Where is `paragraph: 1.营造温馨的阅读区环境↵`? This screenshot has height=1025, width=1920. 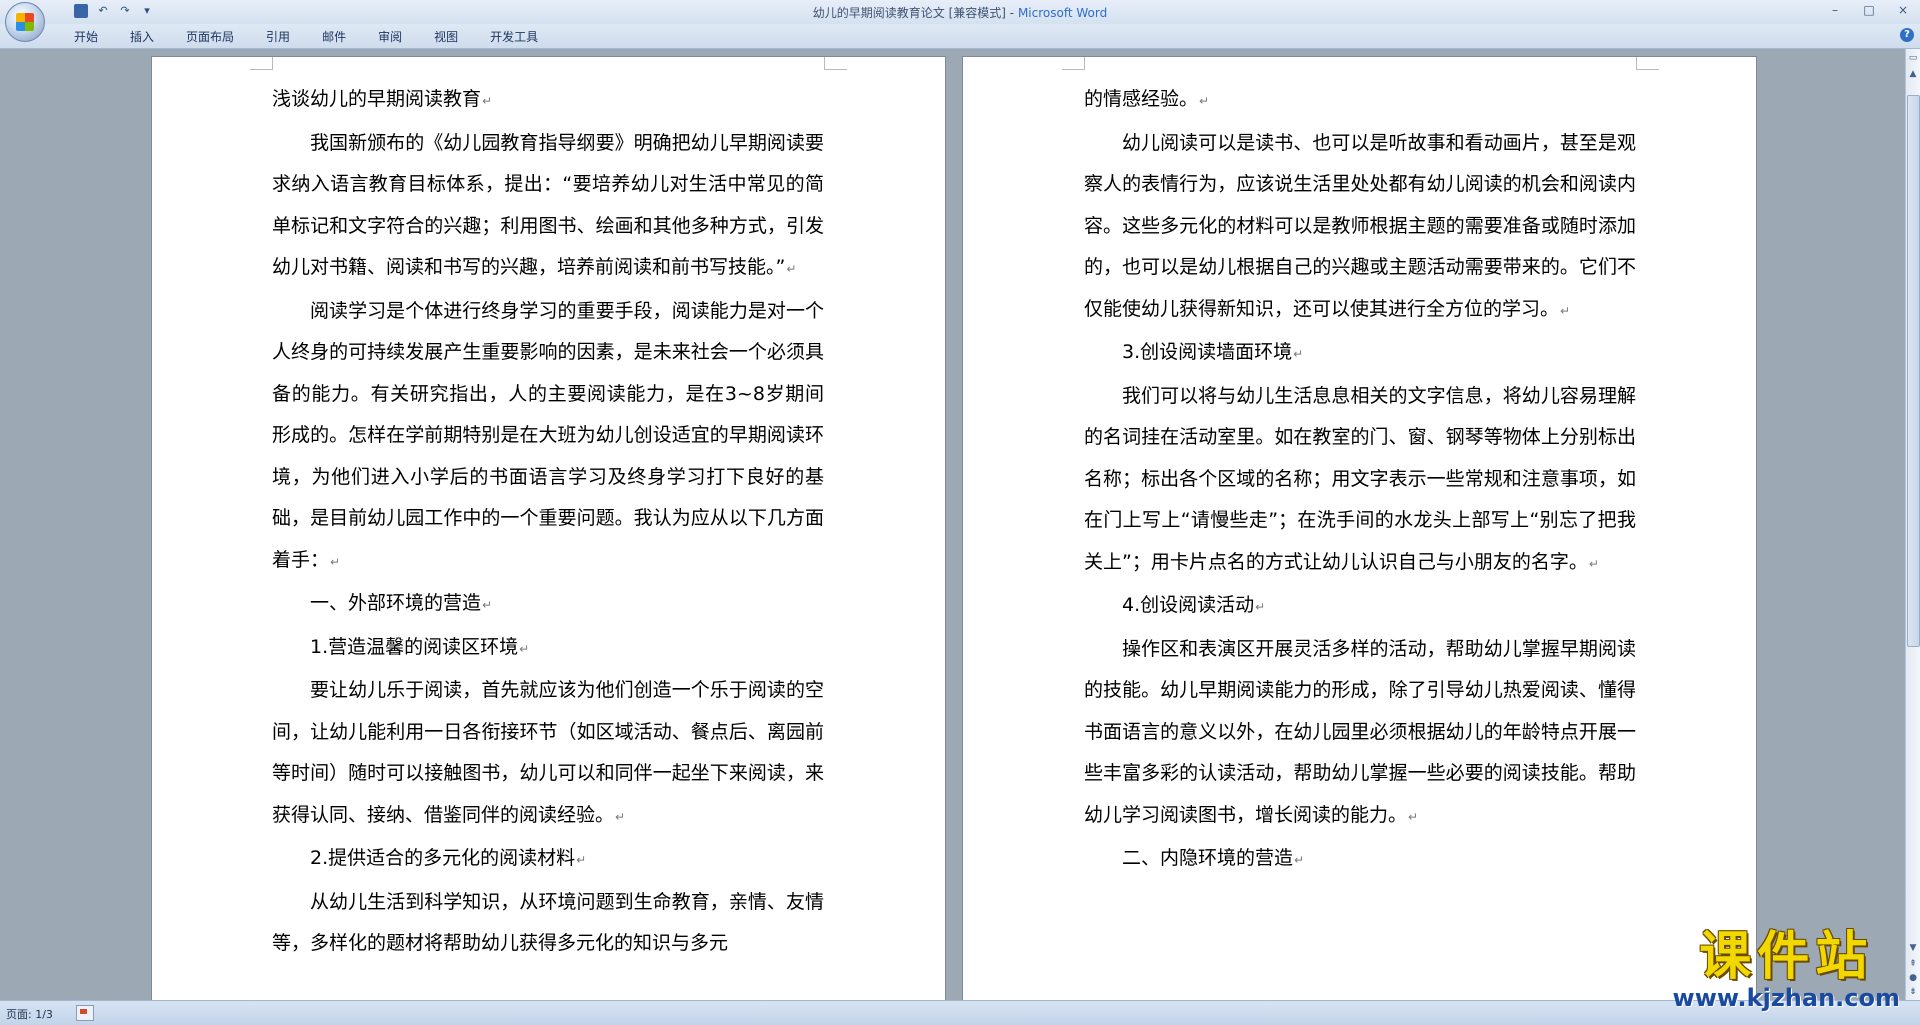 paragraph: 1.营造温馨的阅读区环境↵ is located at coordinates (548, 649).